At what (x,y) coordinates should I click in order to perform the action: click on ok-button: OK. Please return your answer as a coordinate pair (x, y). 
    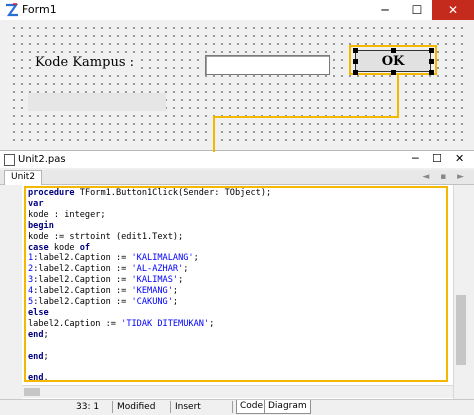
    Looking at the image, I should click on (393, 61).